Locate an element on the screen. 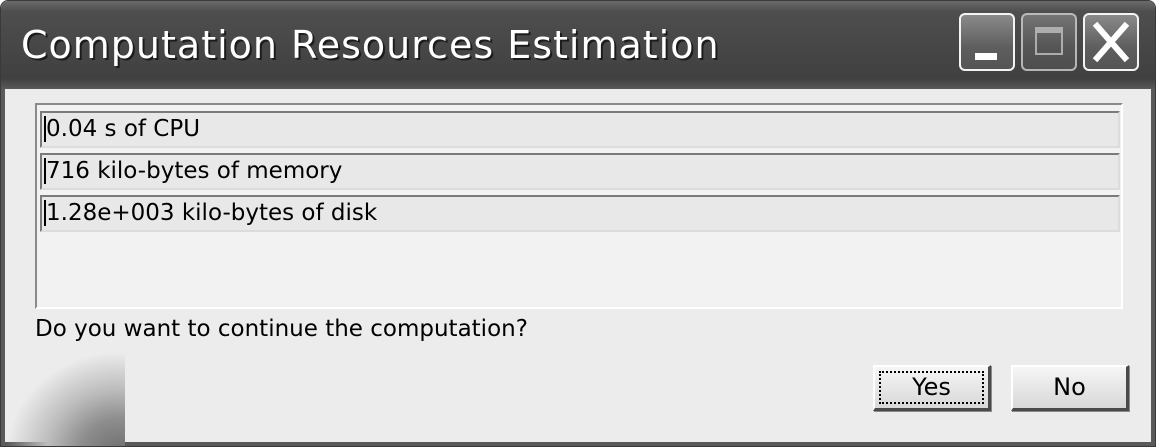 The image size is (1156, 447). no-button-label: No is located at coordinates (1069, 387).